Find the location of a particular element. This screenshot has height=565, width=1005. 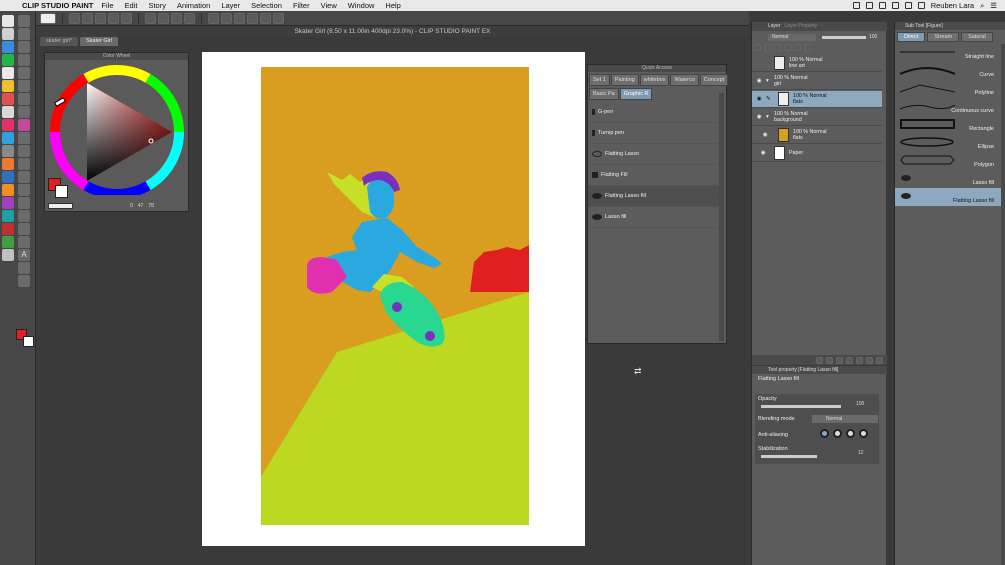

save-icon is located at coordinates (100, 18).